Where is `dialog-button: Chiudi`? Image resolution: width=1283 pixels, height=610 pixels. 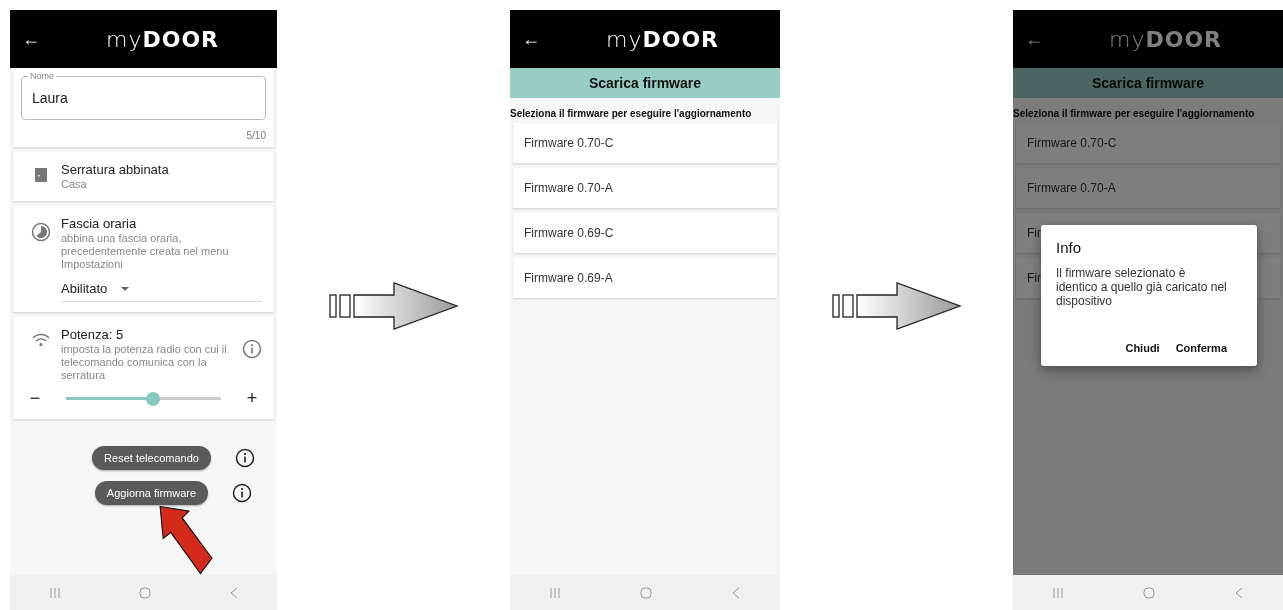 dialog-button: Chiudi is located at coordinates (1142, 348).